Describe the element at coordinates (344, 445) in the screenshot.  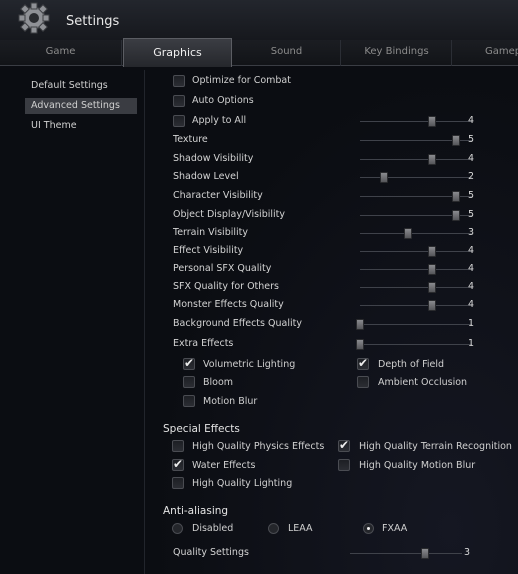
I see `hq-terrain-recognition-checkbox: ✔` at that location.